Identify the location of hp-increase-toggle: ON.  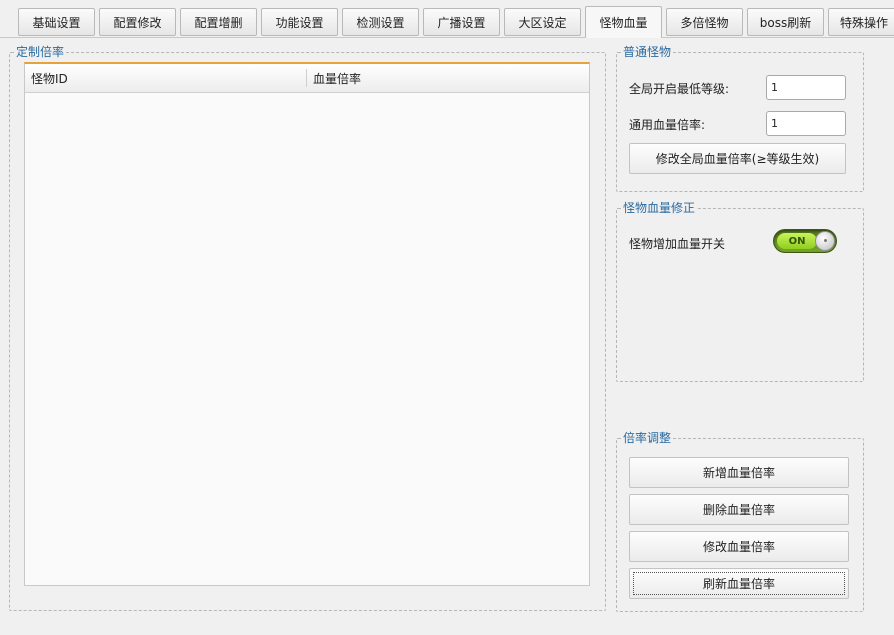
(805, 241).